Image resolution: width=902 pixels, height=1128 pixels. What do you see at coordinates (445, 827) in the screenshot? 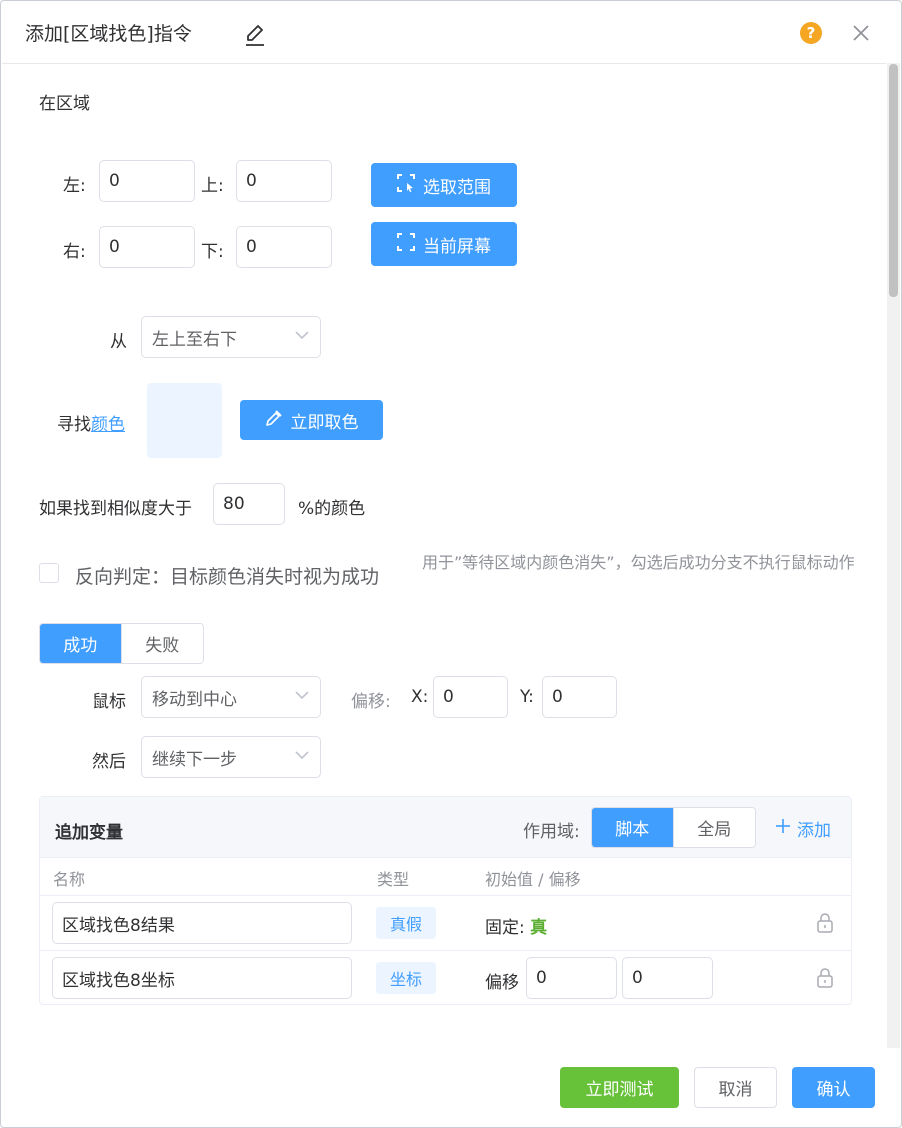
I see `variables-header: 追加变量 作用域: 脚本 全局 添加` at bounding box center [445, 827].